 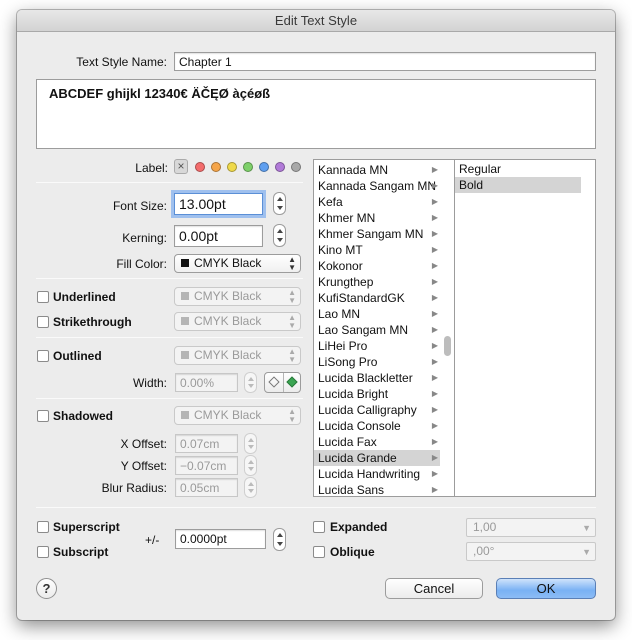 What do you see at coordinates (43, 356) in the screenshot?
I see `outlined-checkbox` at bounding box center [43, 356].